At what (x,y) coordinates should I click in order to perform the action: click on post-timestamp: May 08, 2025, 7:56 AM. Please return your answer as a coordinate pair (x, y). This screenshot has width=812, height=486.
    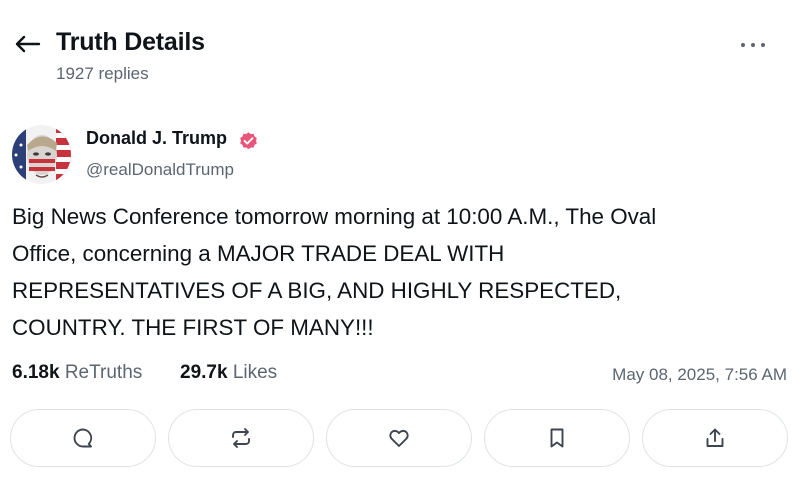
    Looking at the image, I should click on (699, 374).